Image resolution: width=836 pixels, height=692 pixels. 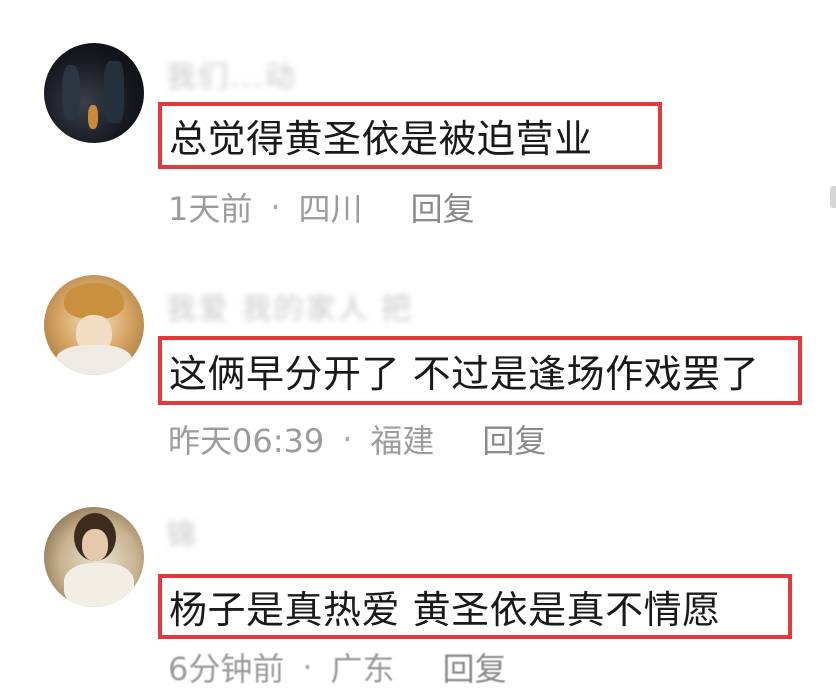 I want to click on highlight-box: 杨子是真热爱 黄圣依是真不情愿, so click(x=475, y=606).